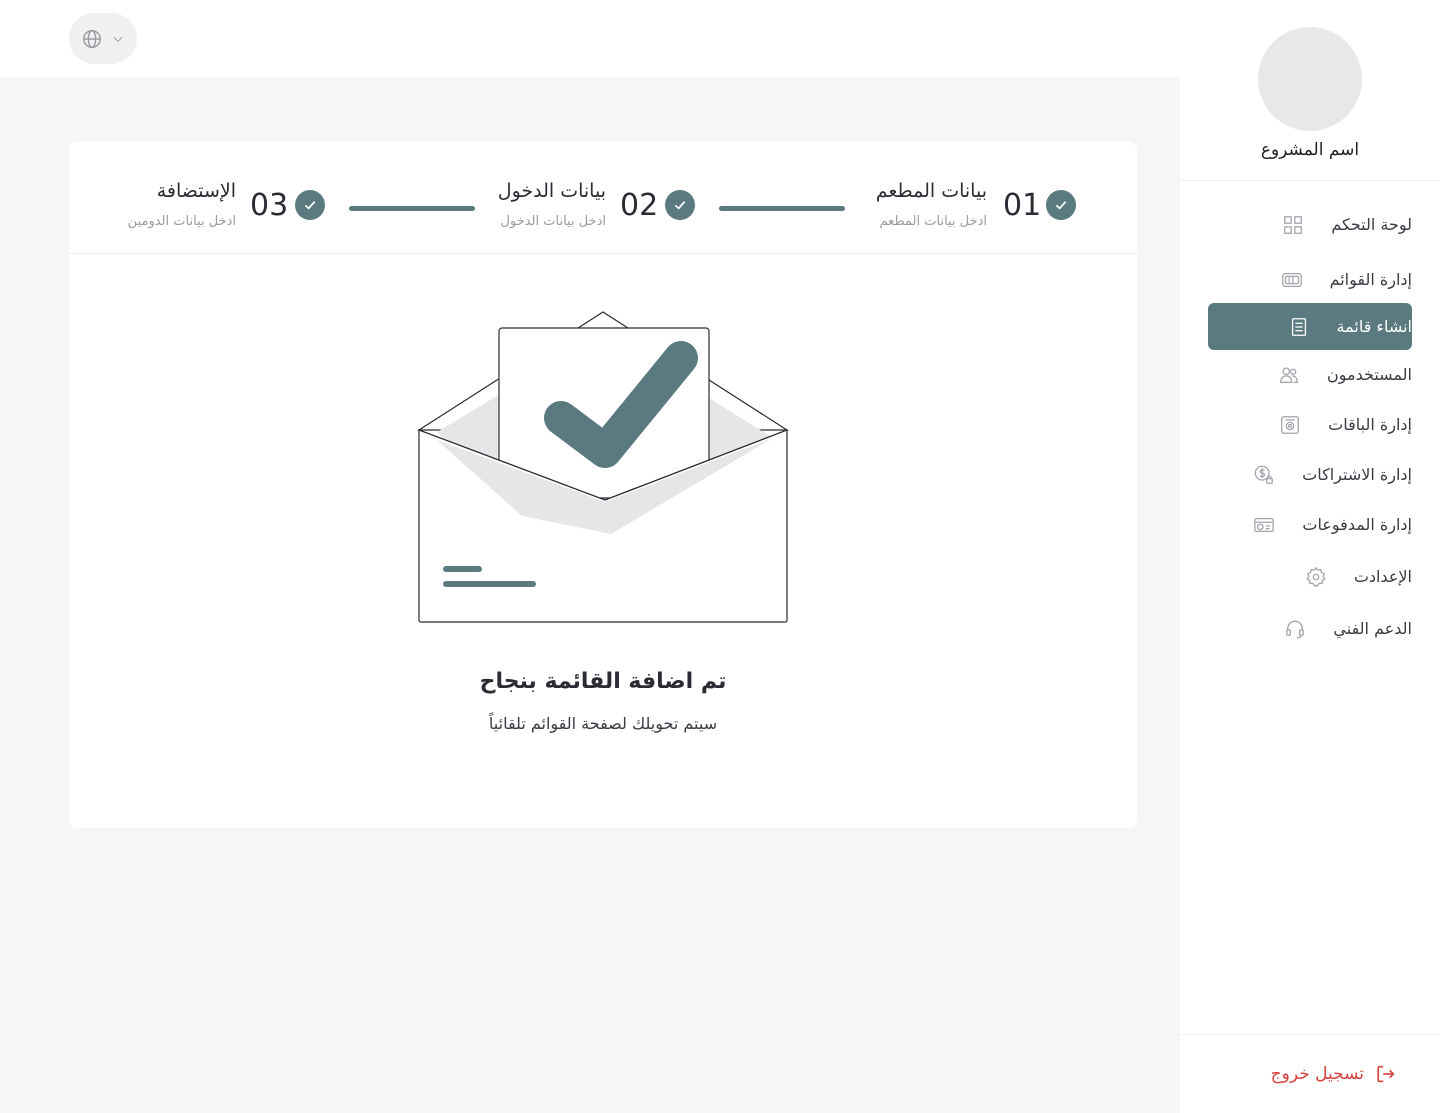  What do you see at coordinates (639, 205) in the screenshot?
I see `step-number: 02` at bounding box center [639, 205].